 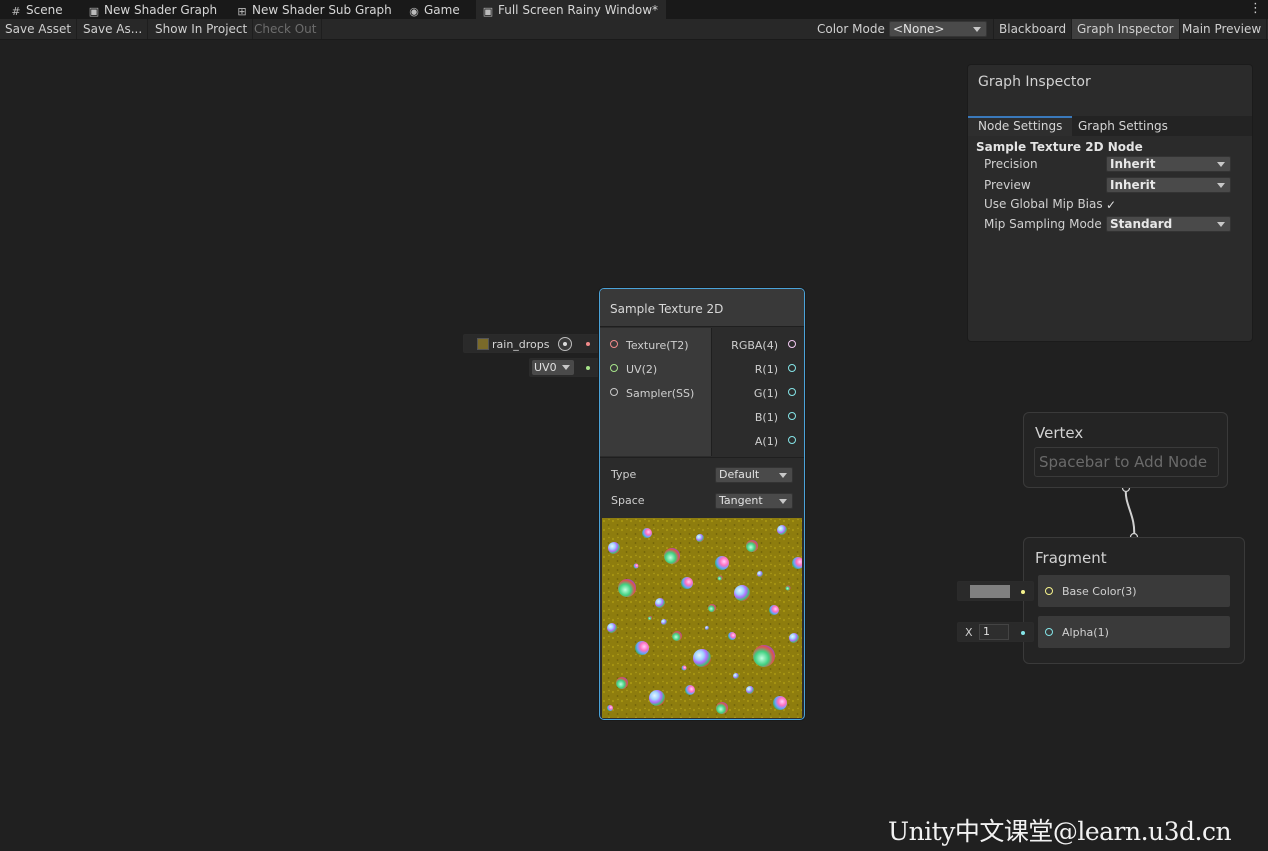 I want to click on fragment-title: Fragment, so click(x=1071, y=558).